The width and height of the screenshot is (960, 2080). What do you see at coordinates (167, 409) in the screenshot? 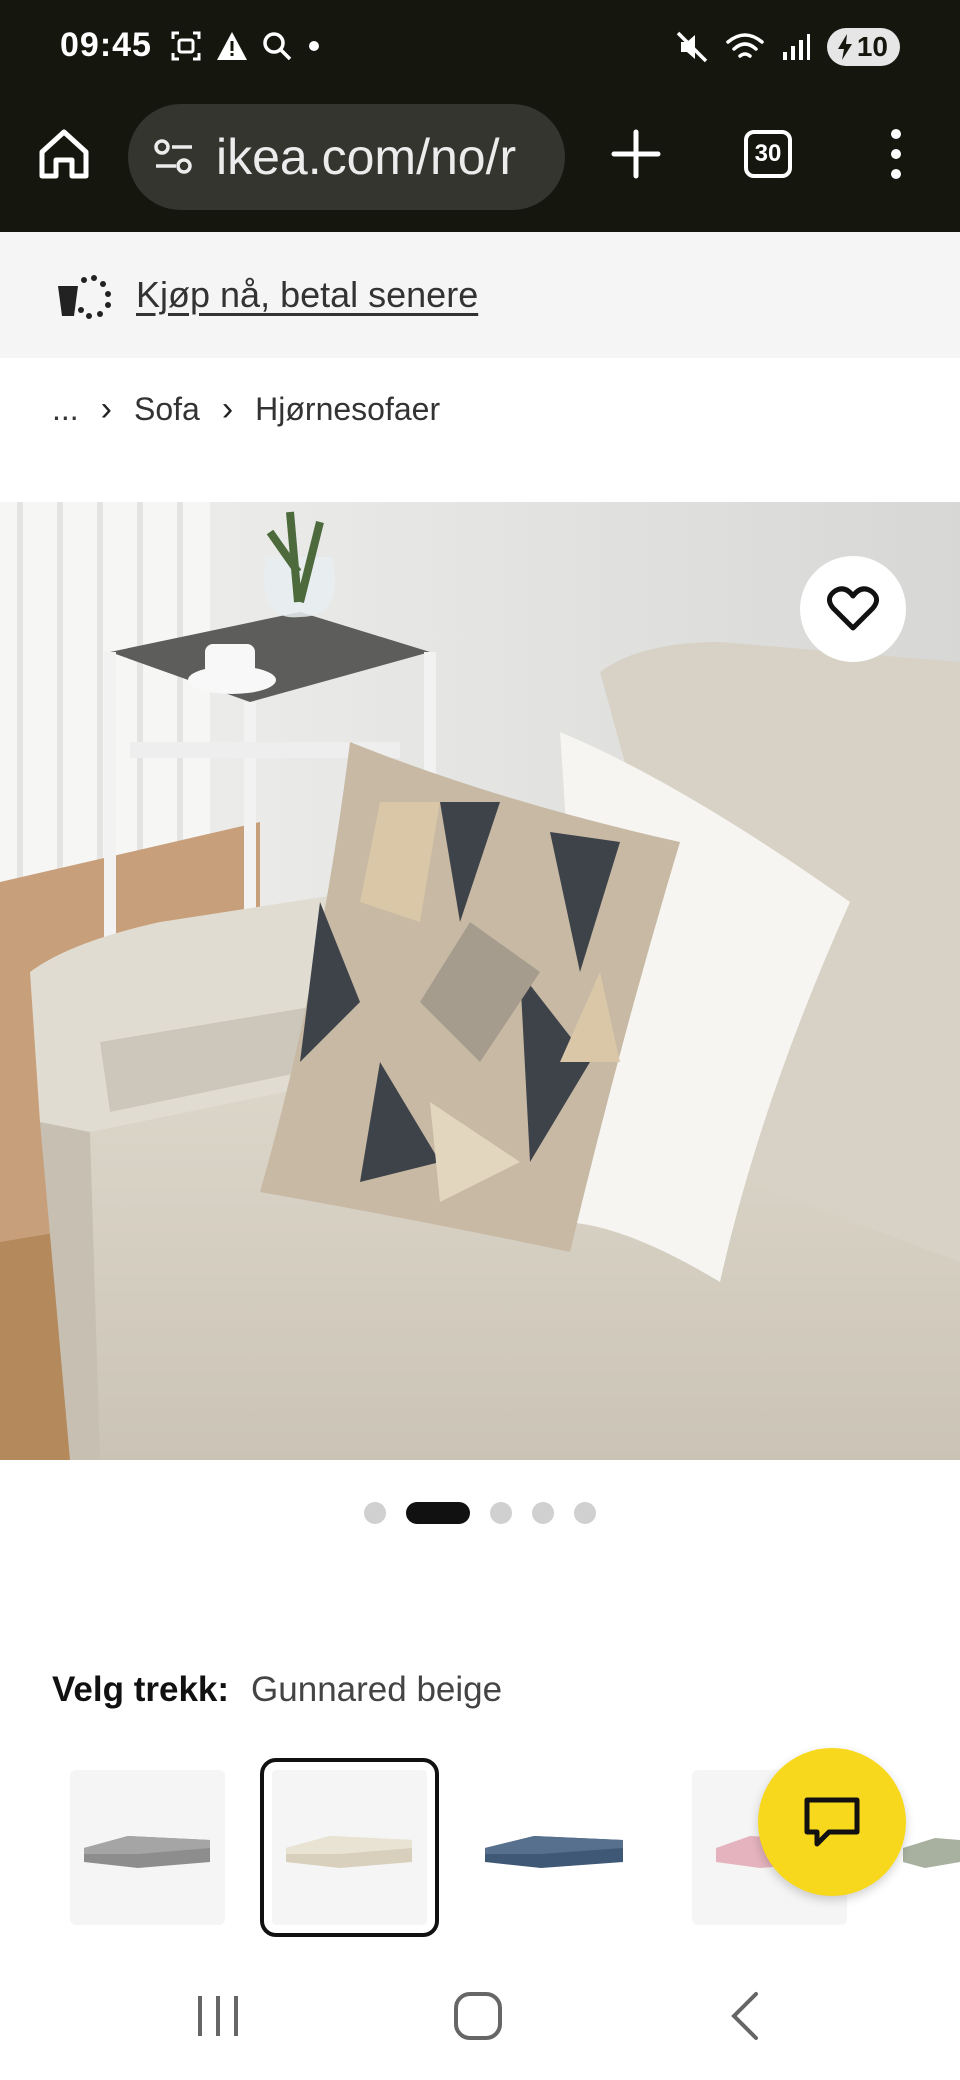
I see `breadcrumb-sofa: Sofa` at bounding box center [167, 409].